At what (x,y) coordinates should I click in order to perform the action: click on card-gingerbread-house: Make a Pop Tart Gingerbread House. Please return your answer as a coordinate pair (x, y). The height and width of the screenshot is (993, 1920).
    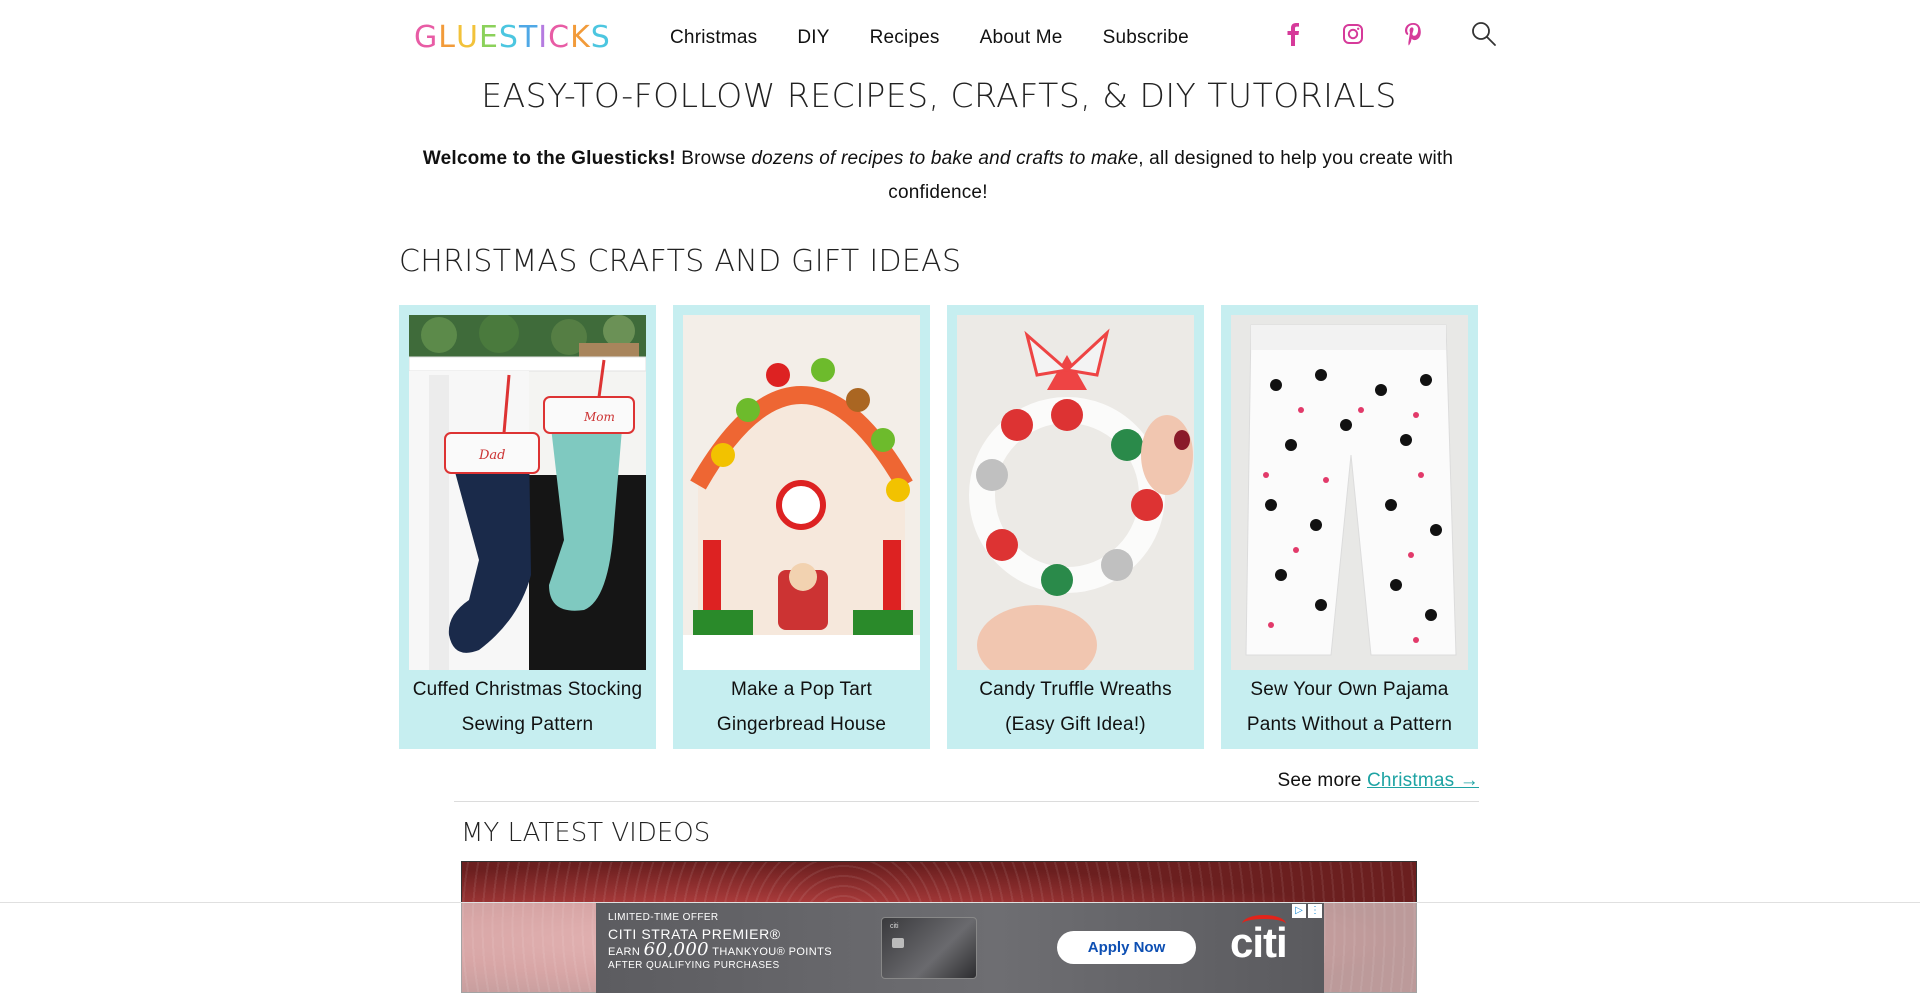
    Looking at the image, I should click on (801, 527).